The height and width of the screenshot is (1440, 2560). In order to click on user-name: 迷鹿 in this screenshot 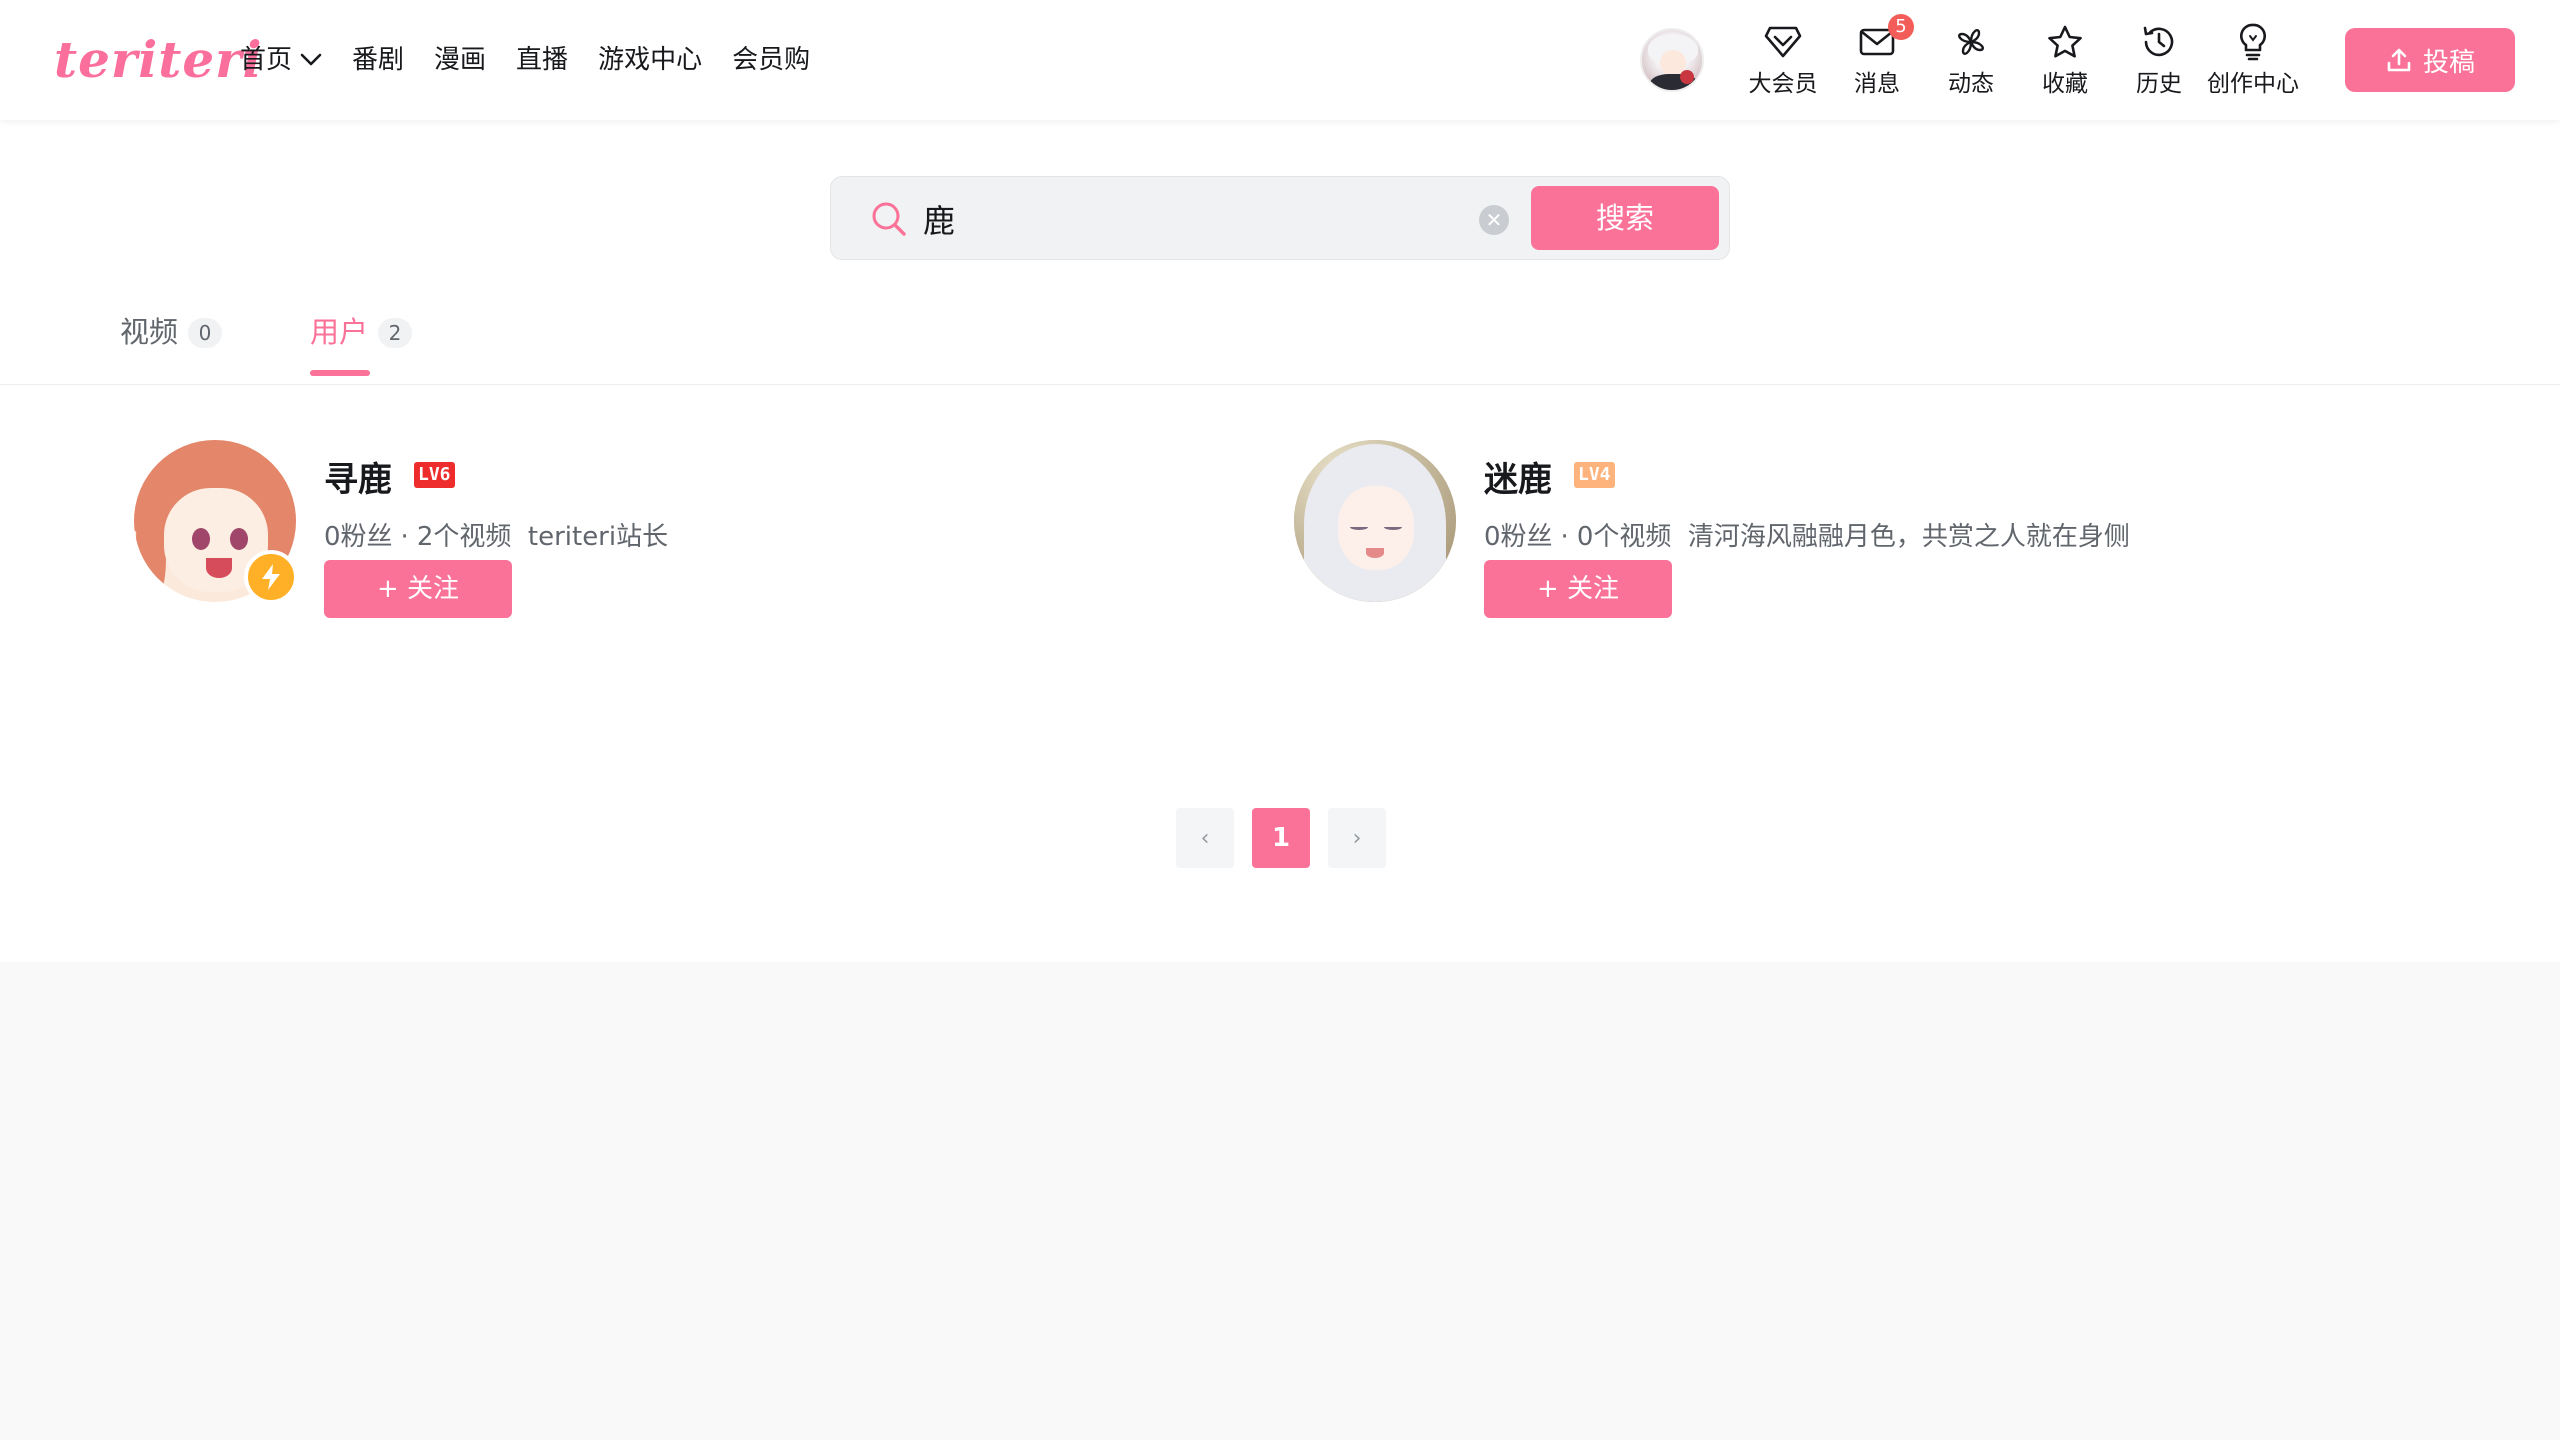, I will do `click(1518, 476)`.